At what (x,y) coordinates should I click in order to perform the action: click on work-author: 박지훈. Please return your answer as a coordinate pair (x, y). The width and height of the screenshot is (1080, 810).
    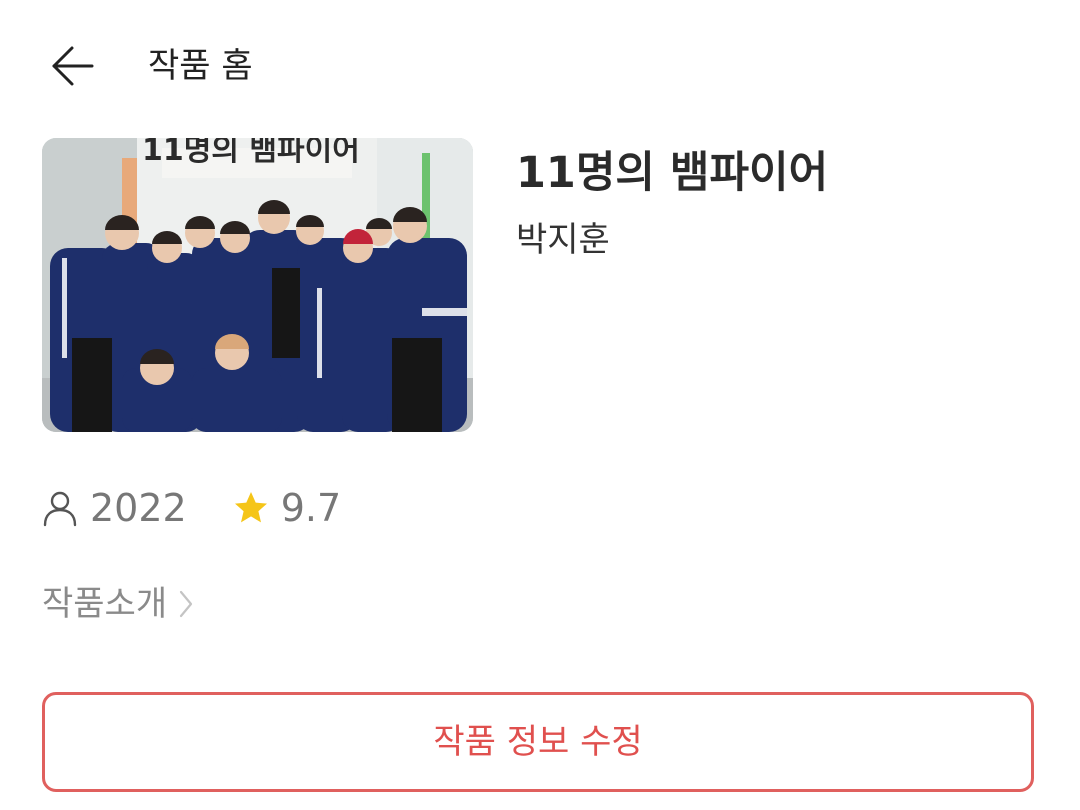
    Looking at the image, I should click on (563, 240).